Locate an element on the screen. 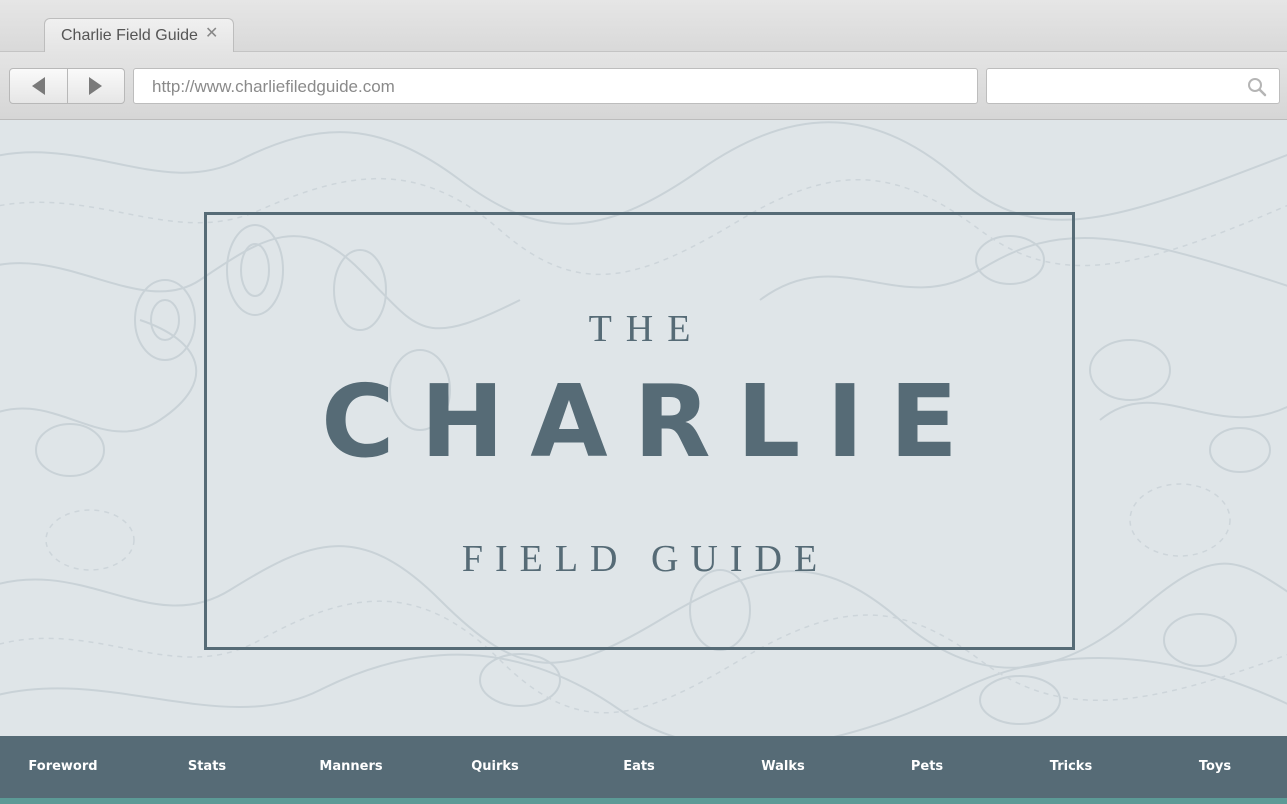 This screenshot has width=1287, height=804. accent-strip is located at coordinates (643, 801).